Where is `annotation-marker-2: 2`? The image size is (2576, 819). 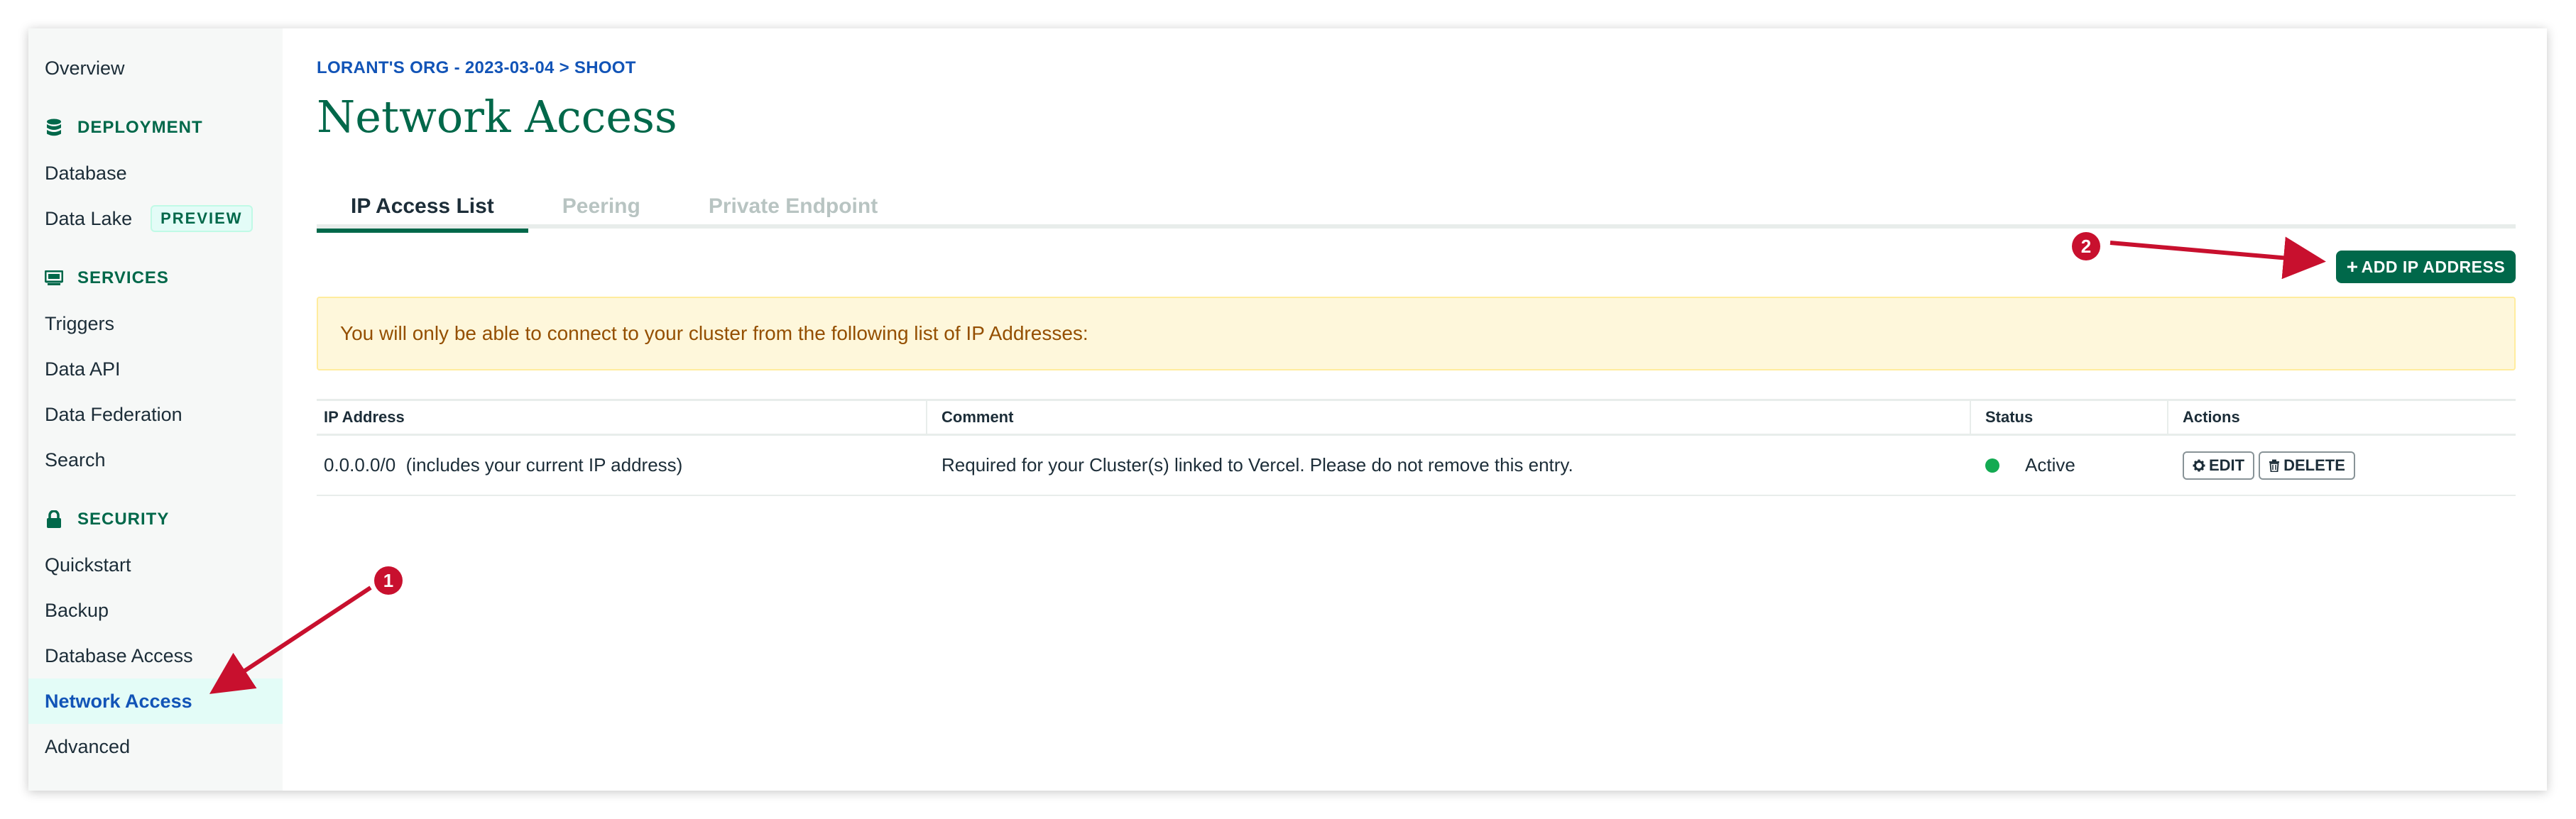 annotation-marker-2: 2 is located at coordinates (2086, 246).